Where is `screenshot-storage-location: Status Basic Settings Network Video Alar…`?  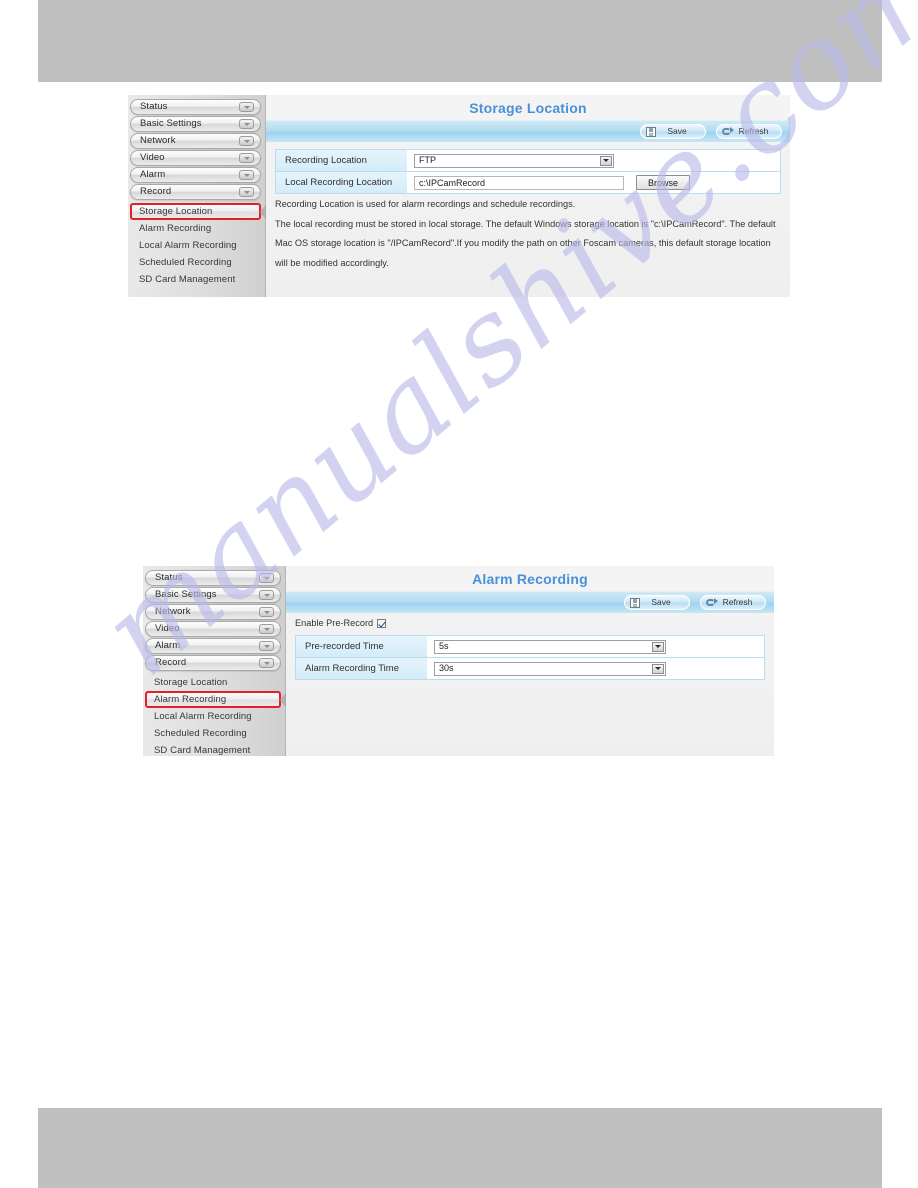
screenshot-storage-location: Status Basic Settings Network Video Alar… is located at coordinates (459, 196).